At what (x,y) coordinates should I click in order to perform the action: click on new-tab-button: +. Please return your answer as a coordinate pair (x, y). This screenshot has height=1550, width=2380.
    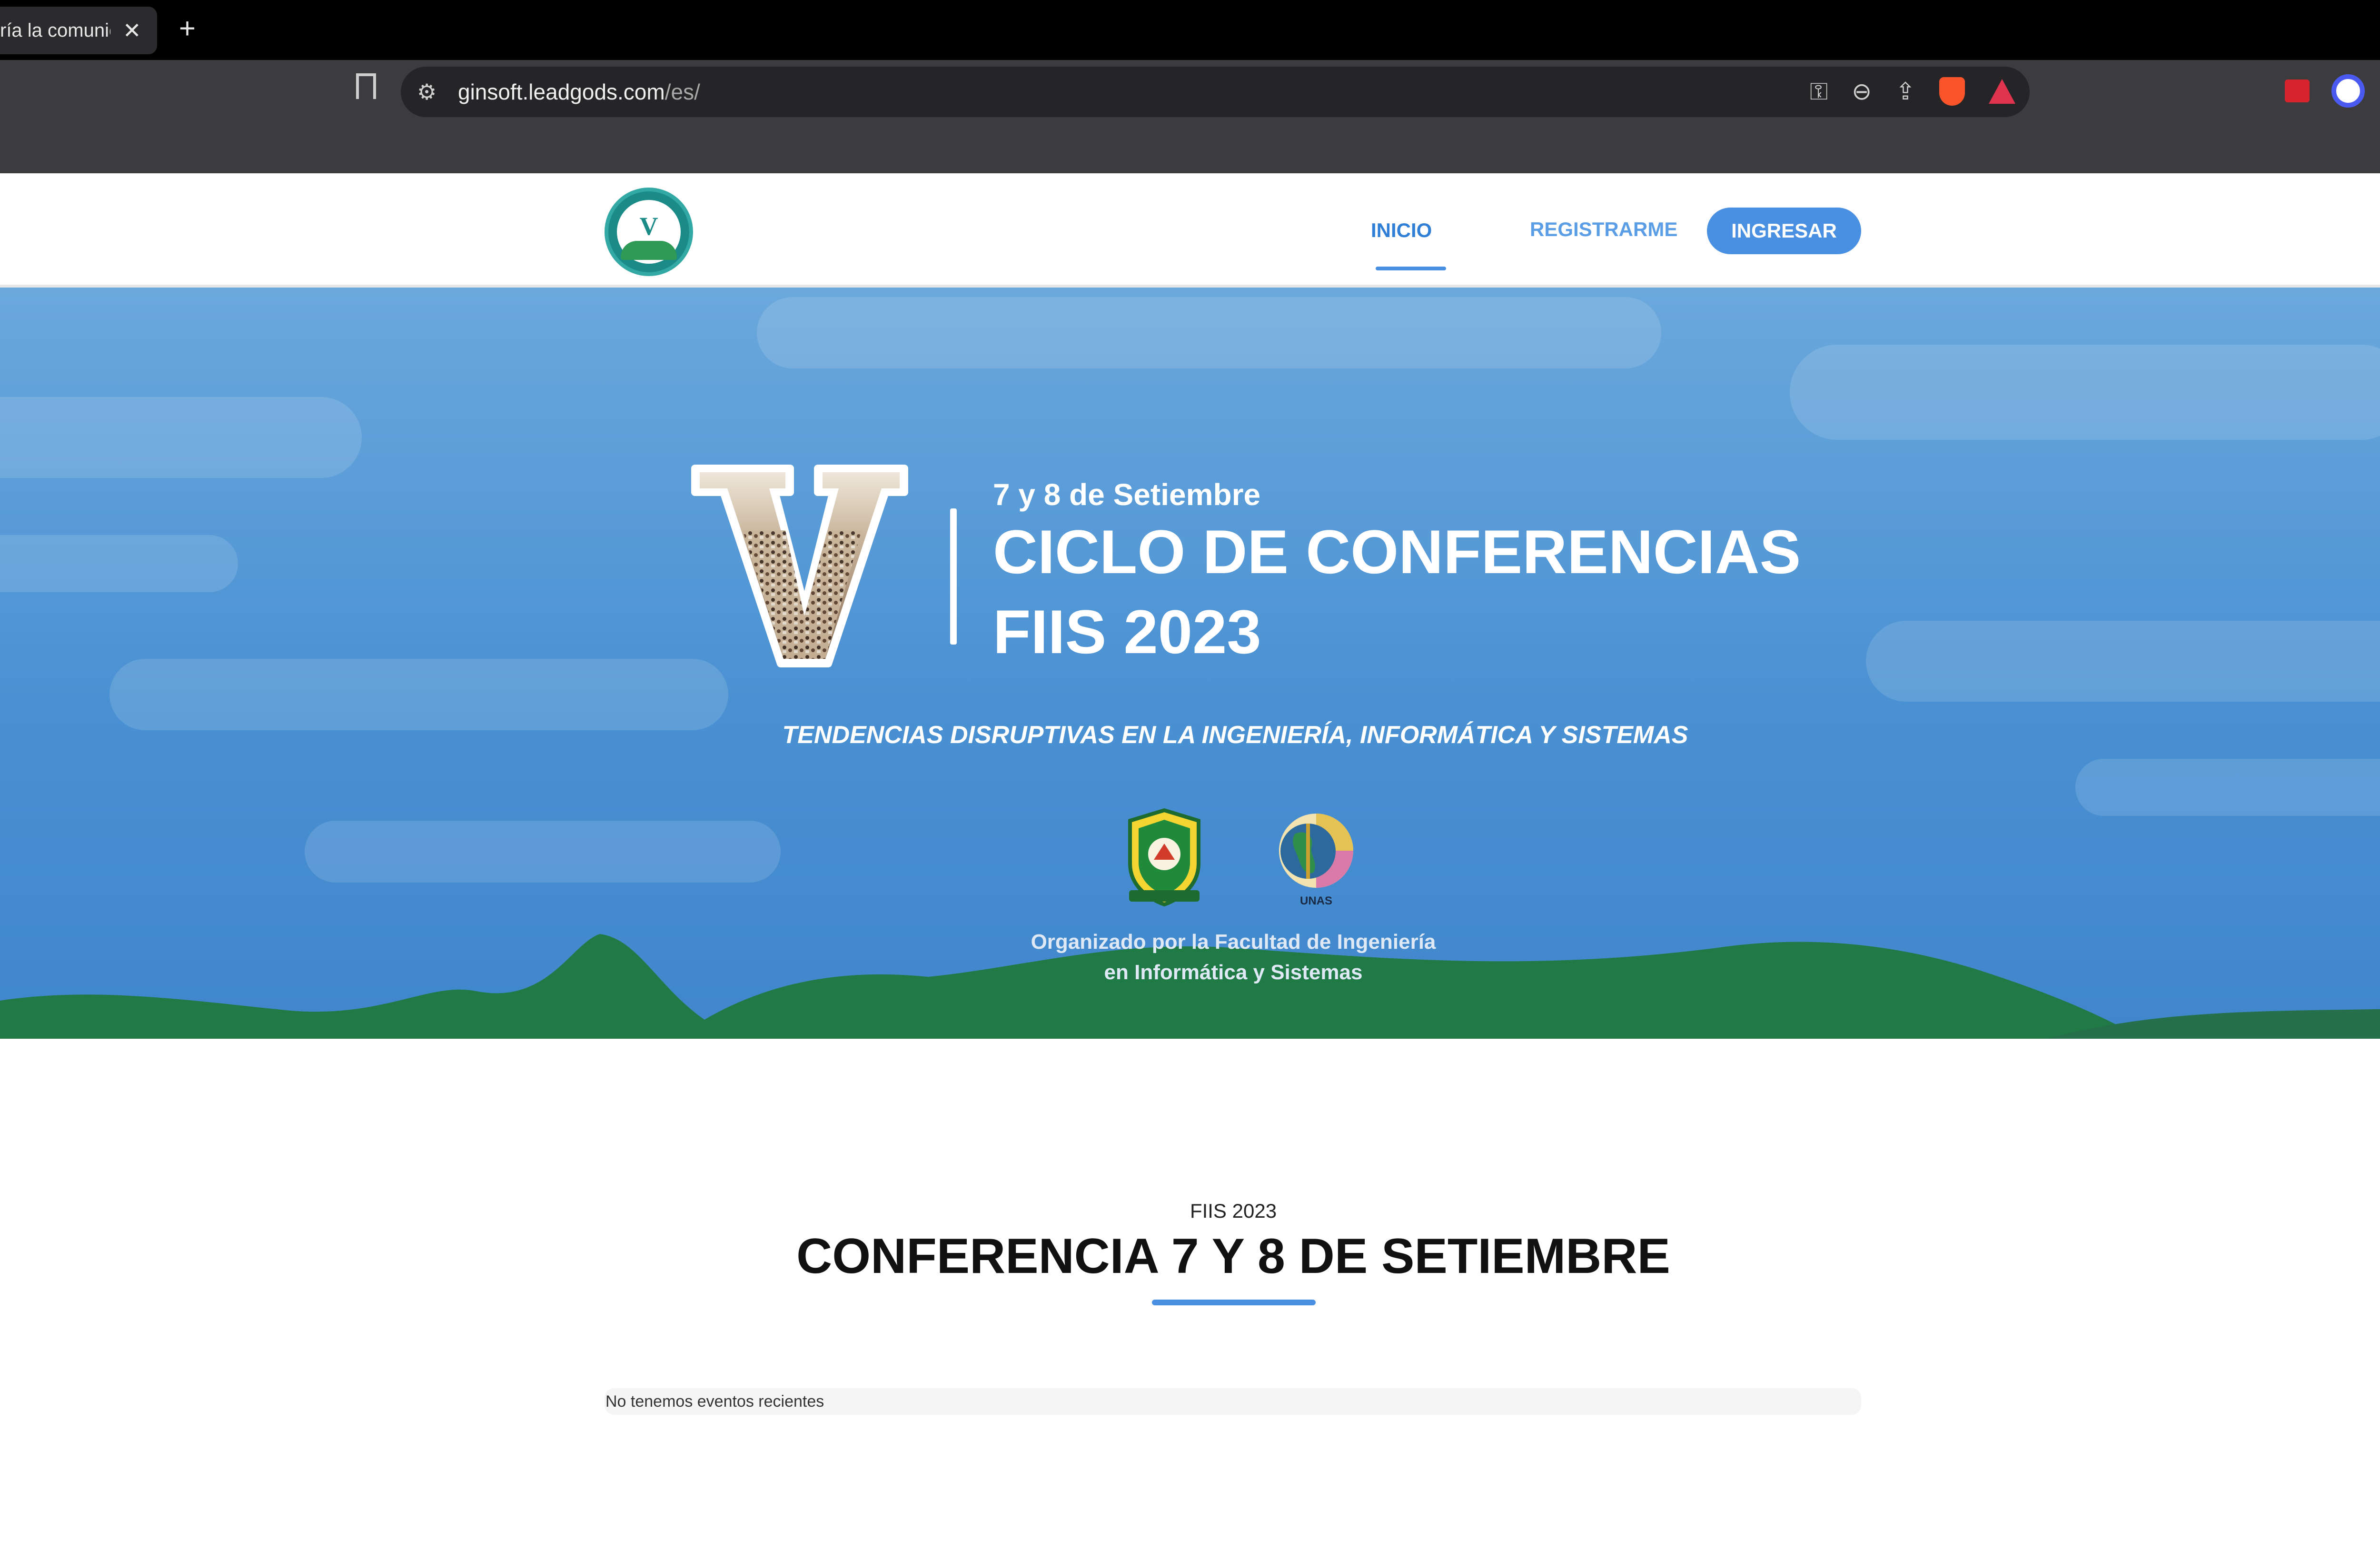
    Looking at the image, I should click on (187, 28).